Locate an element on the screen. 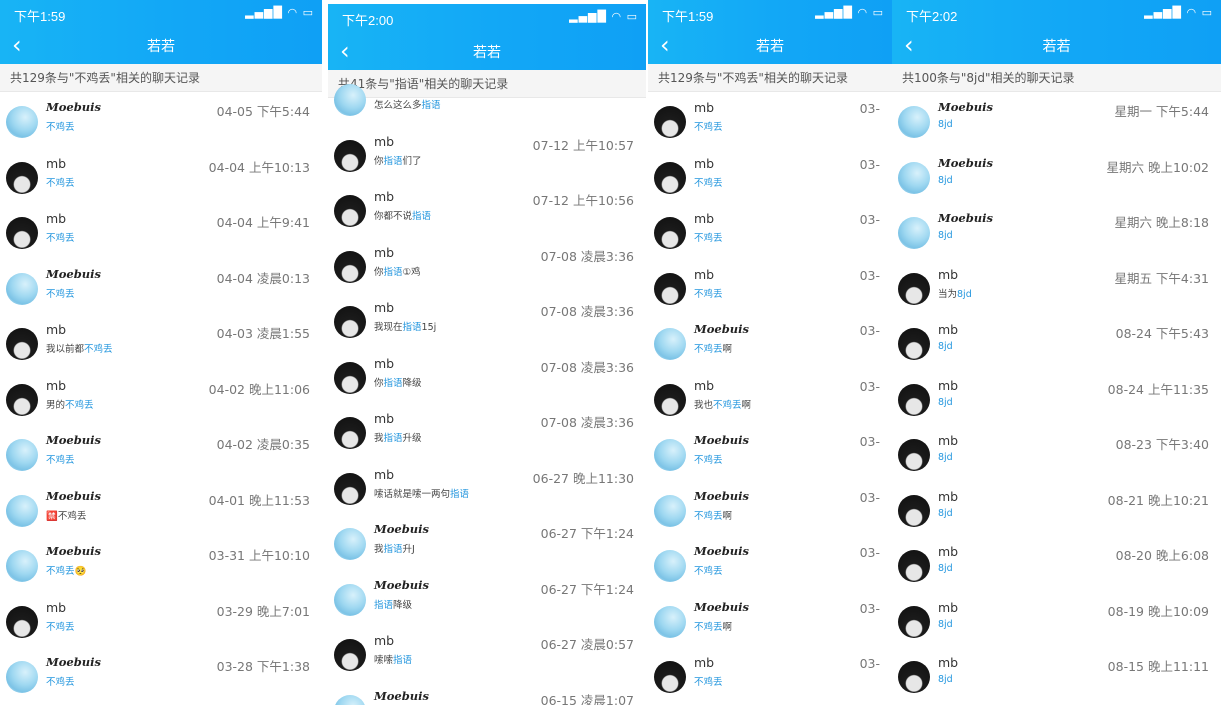 This screenshot has width=1221, height=705. result-row: mb 我以前都不鸡丢 04-03 凌晨1:55 is located at coordinates (161, 341).